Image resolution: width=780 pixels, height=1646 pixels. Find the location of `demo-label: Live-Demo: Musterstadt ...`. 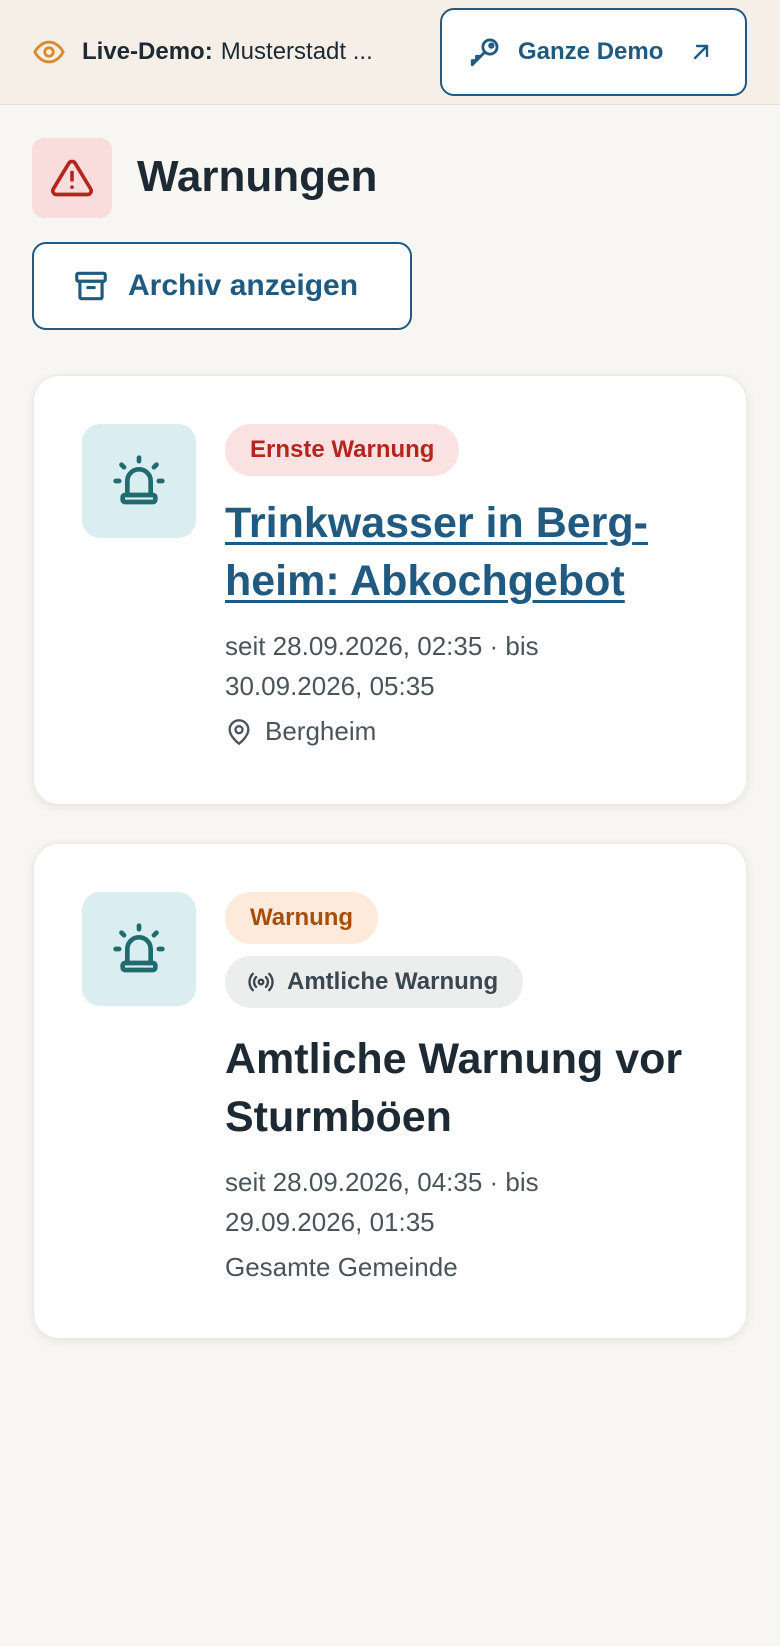

demo-label: Live-Demo: Musterstadt ... is located at coordinates (202, 52).